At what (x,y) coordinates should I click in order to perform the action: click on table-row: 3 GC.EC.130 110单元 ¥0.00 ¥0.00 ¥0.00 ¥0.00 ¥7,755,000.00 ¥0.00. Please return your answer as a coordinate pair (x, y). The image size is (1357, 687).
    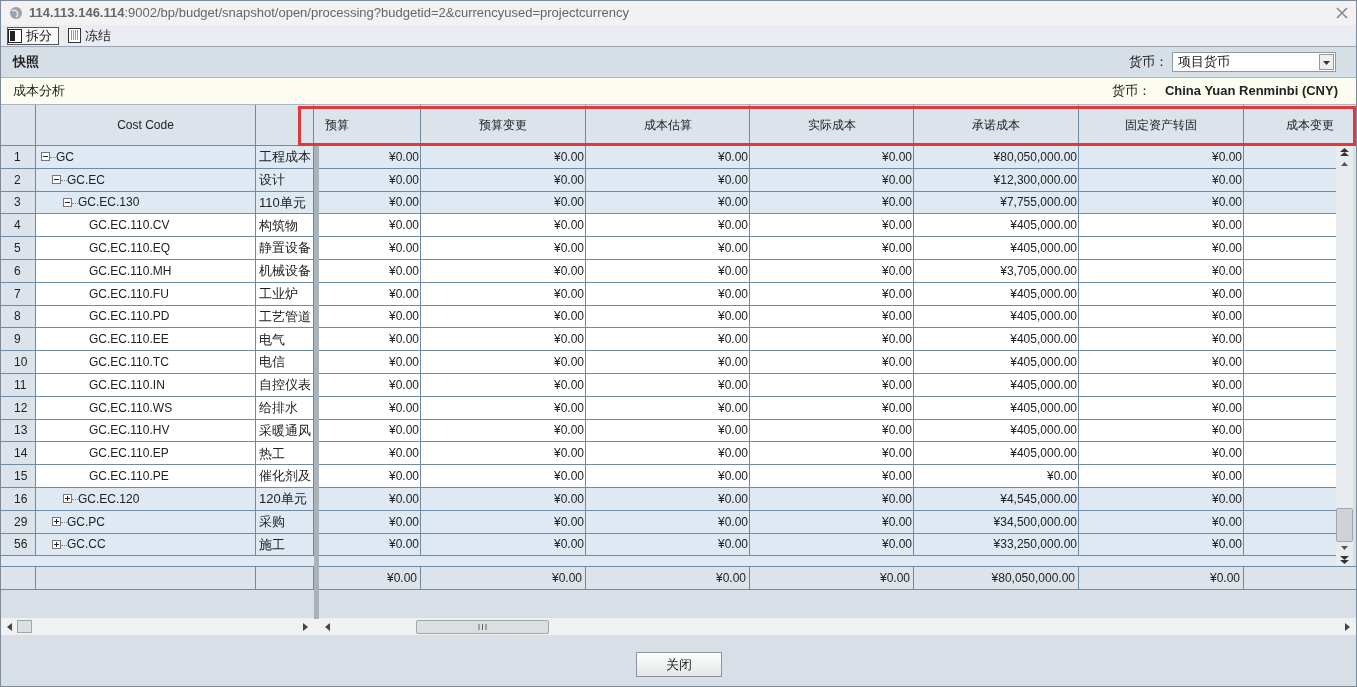
    Looking at the image, I should click on (668, 203).